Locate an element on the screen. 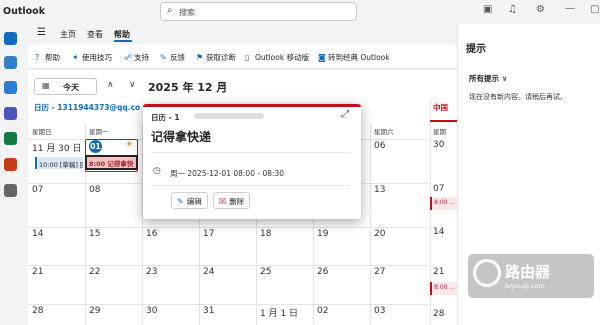 This screenshot has width=600, height=325. calendar-header: 日历 - 1311944373@qq.co is located at coordinates (87, 107).